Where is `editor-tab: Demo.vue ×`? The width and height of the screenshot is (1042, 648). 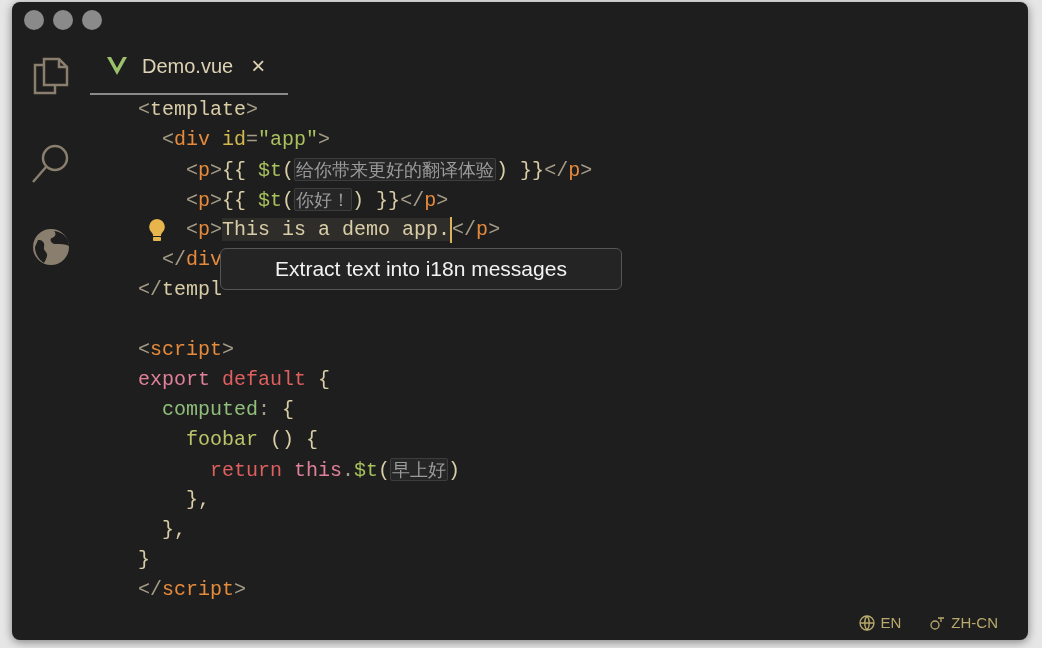 editor-tab: Demo.vue × is located at coordinates (189, 66).